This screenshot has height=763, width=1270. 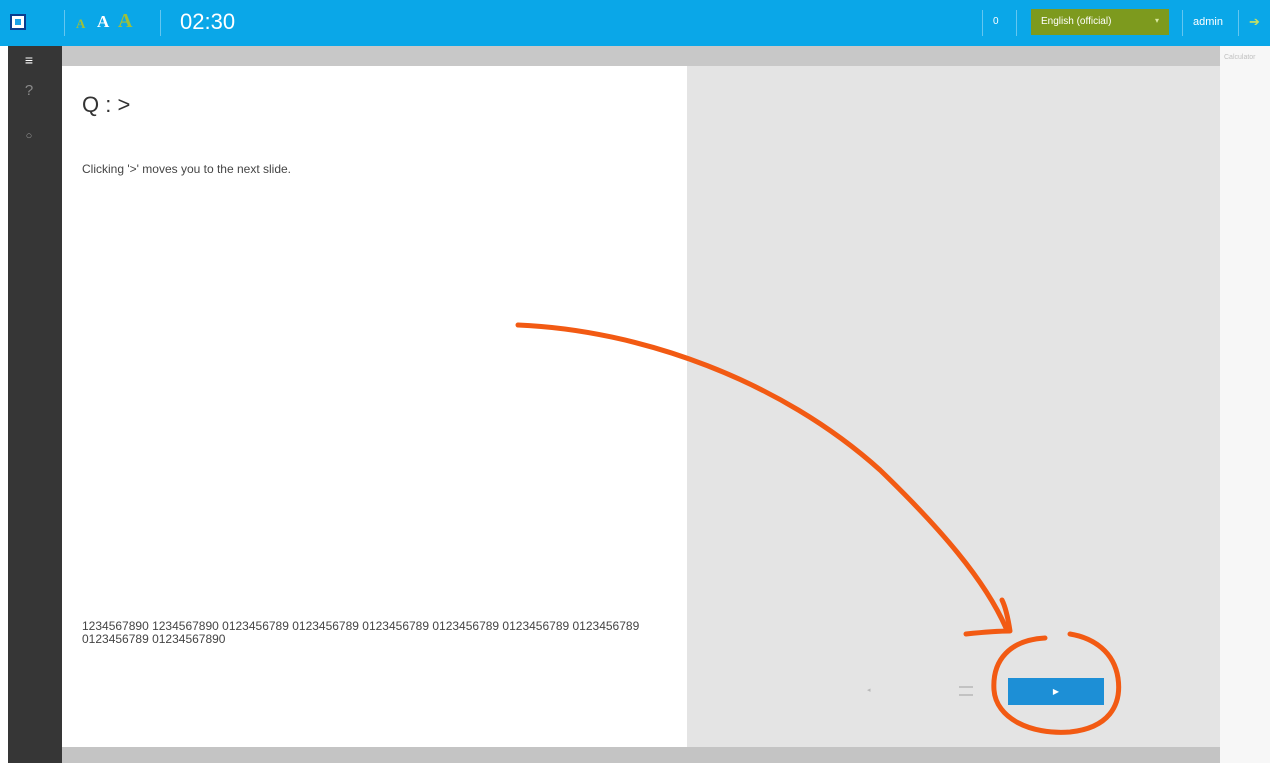 What do you see at coordinates (18, 22) in the screenshot?
I see `app-logo` at bounding box center [18, 22].